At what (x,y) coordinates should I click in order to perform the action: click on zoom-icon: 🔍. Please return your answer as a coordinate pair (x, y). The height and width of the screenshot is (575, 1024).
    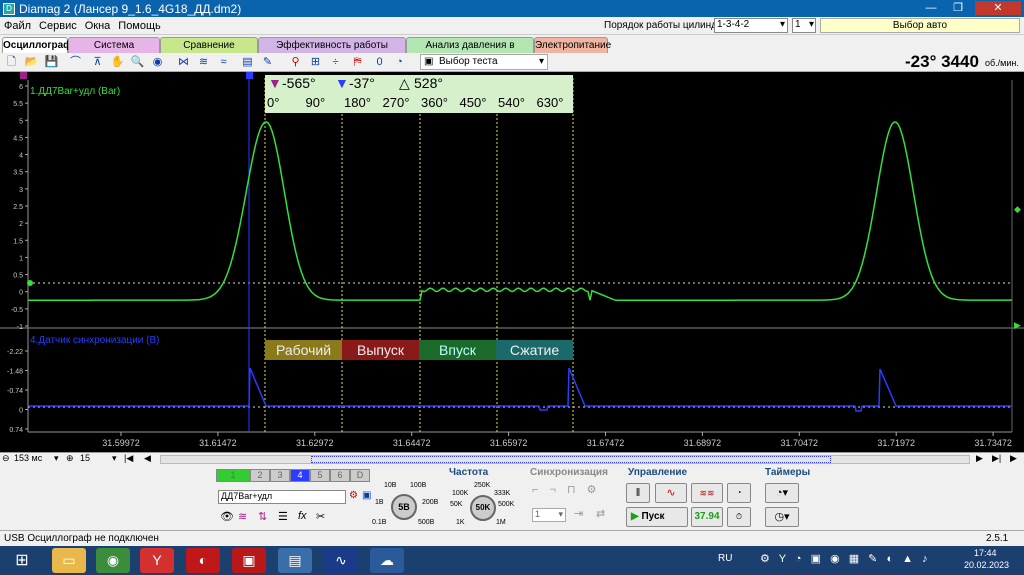
    Looking at the image, I should click on (137, 62).